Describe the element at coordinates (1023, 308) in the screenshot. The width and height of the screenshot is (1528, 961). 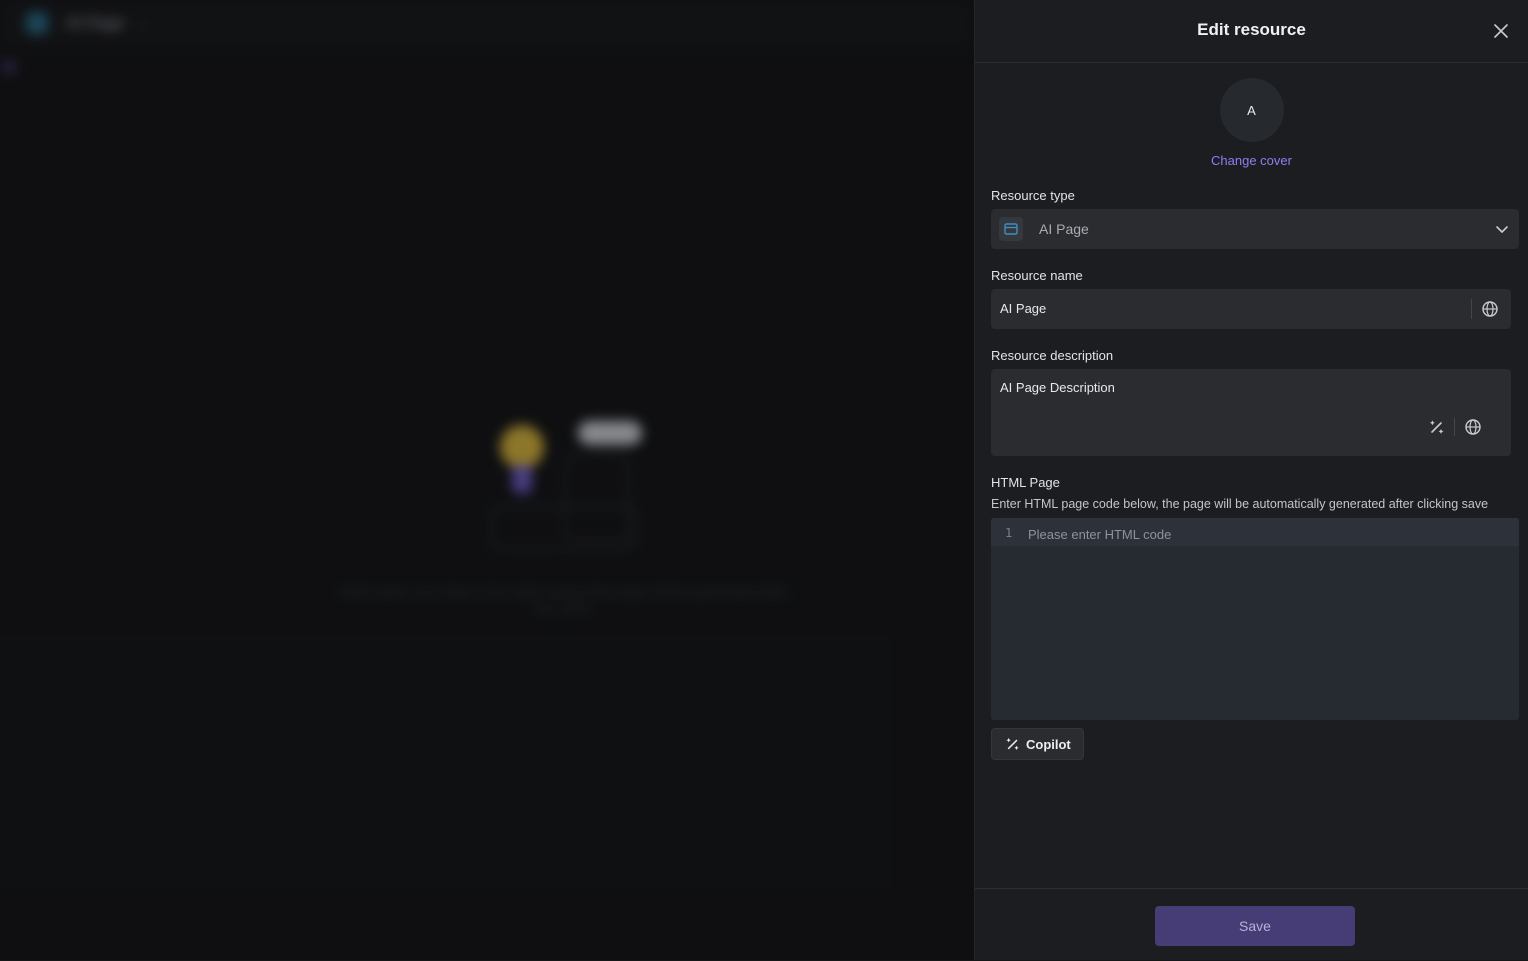
I see `resource-name-value: AI Page` at that location.